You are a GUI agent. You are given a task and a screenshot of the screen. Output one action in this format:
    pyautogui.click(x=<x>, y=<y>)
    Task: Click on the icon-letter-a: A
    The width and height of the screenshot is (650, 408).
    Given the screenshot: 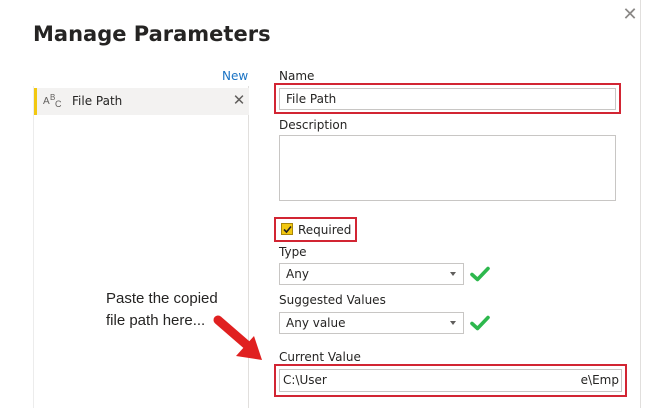 What is the action you would take?
    pyautogui.click(x=46, y=101)
    